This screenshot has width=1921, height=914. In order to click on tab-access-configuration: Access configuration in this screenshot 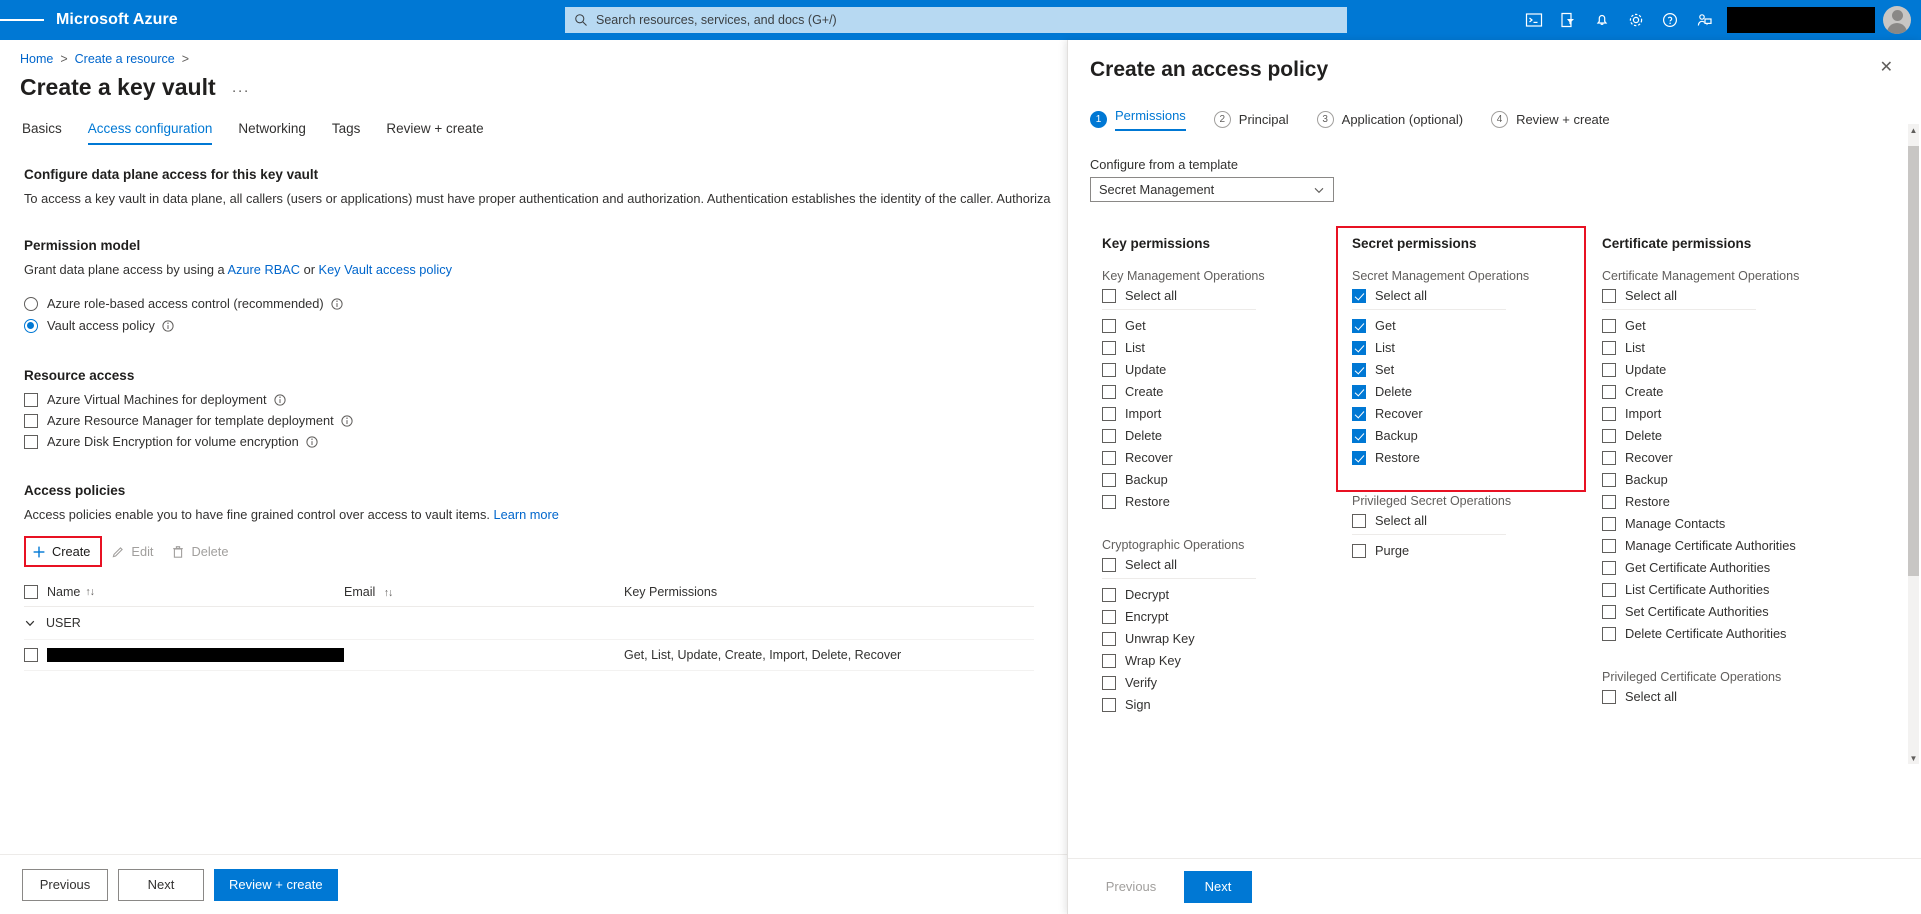, I will do `click(150, 133)`.